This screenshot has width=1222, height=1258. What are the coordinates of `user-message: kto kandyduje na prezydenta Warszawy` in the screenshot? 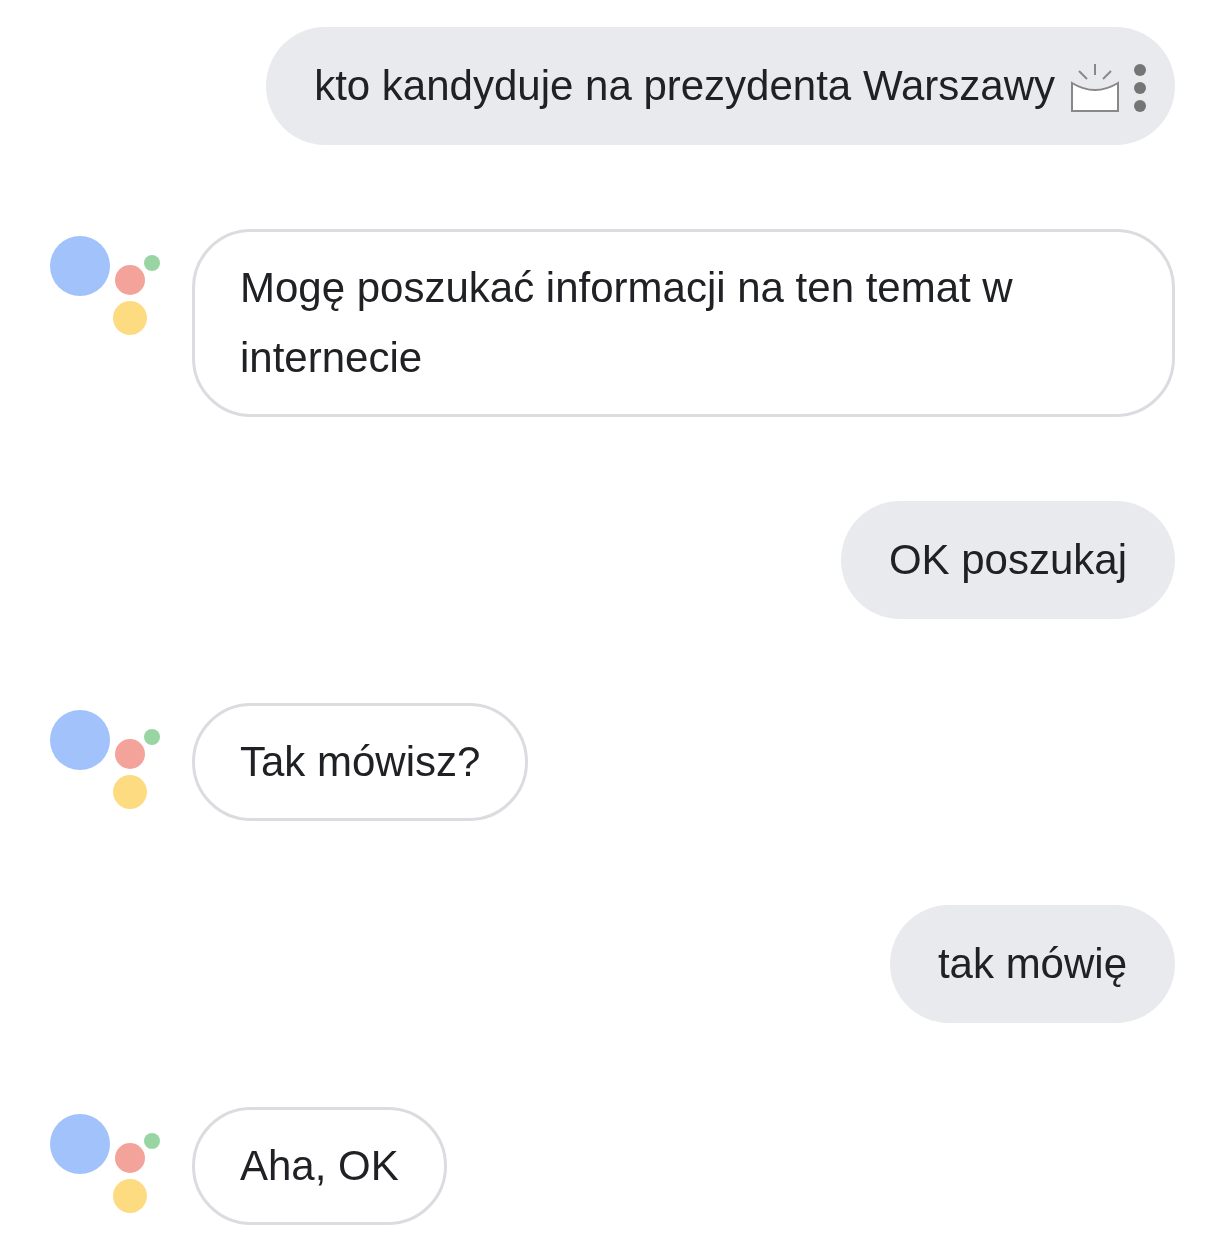 It's located at (720, 86).